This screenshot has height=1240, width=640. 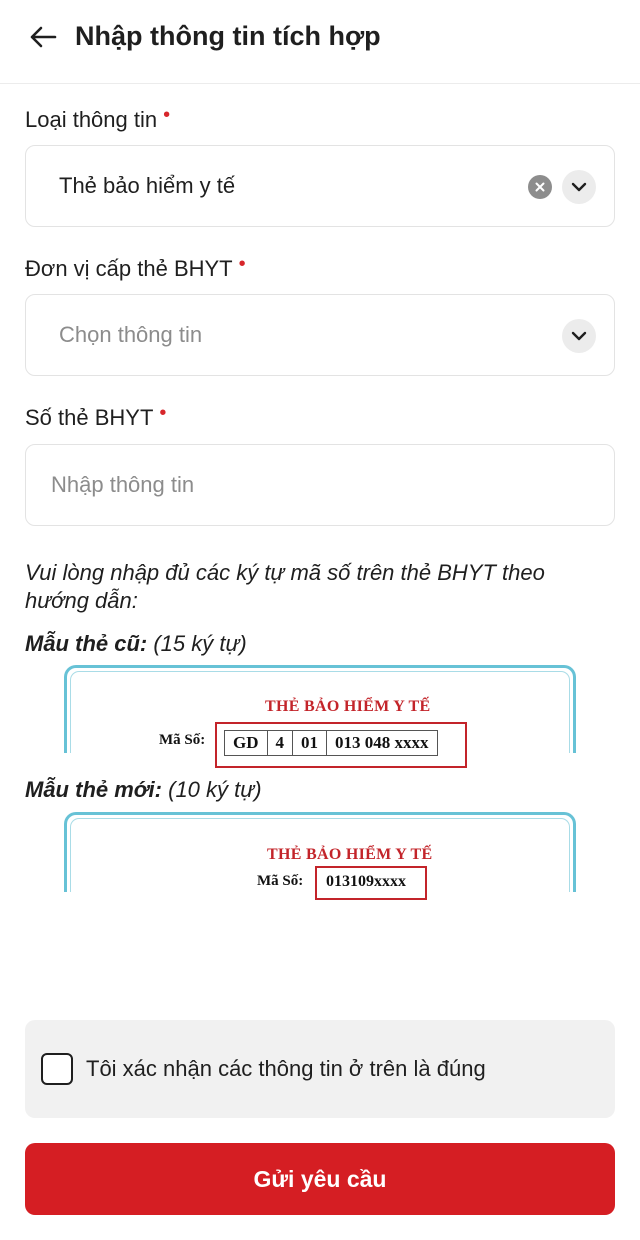 I want to click on issuer-placeholder: Chọn thông tin, so click(x=131, y=334).